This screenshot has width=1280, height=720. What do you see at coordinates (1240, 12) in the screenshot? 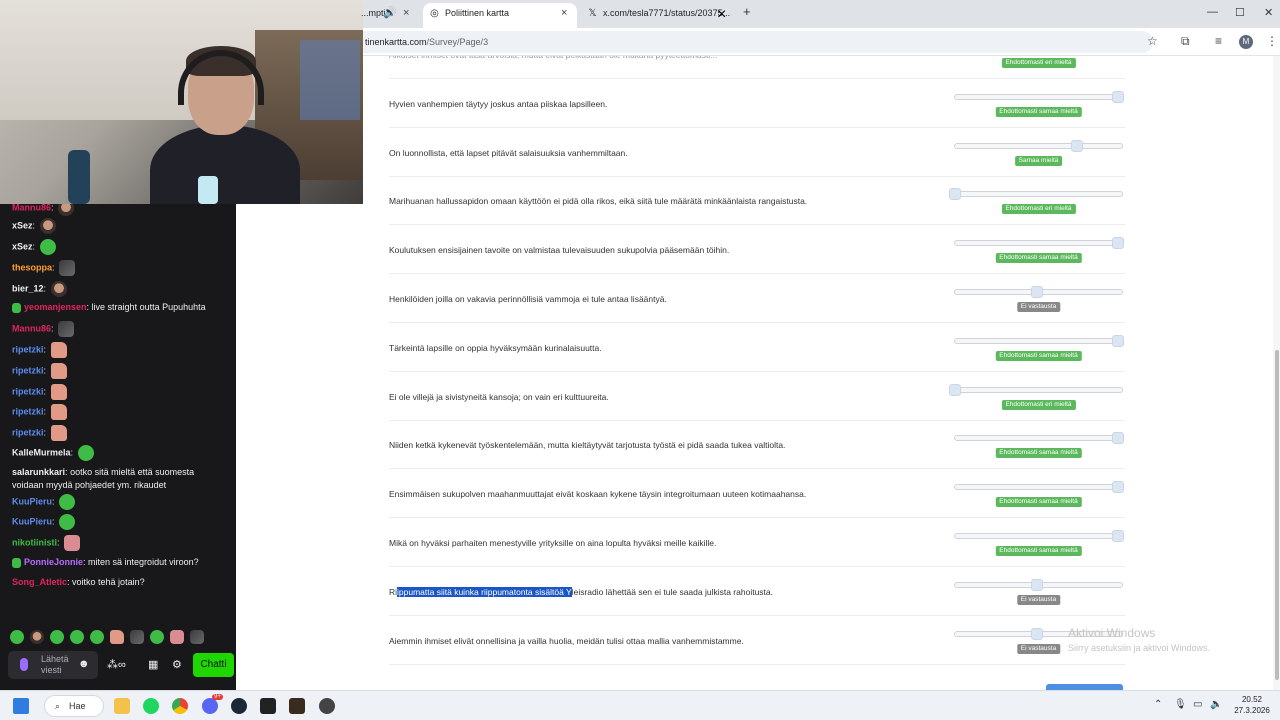
I see `maximize-icon: ☐` at bounding box center [1240, 12].